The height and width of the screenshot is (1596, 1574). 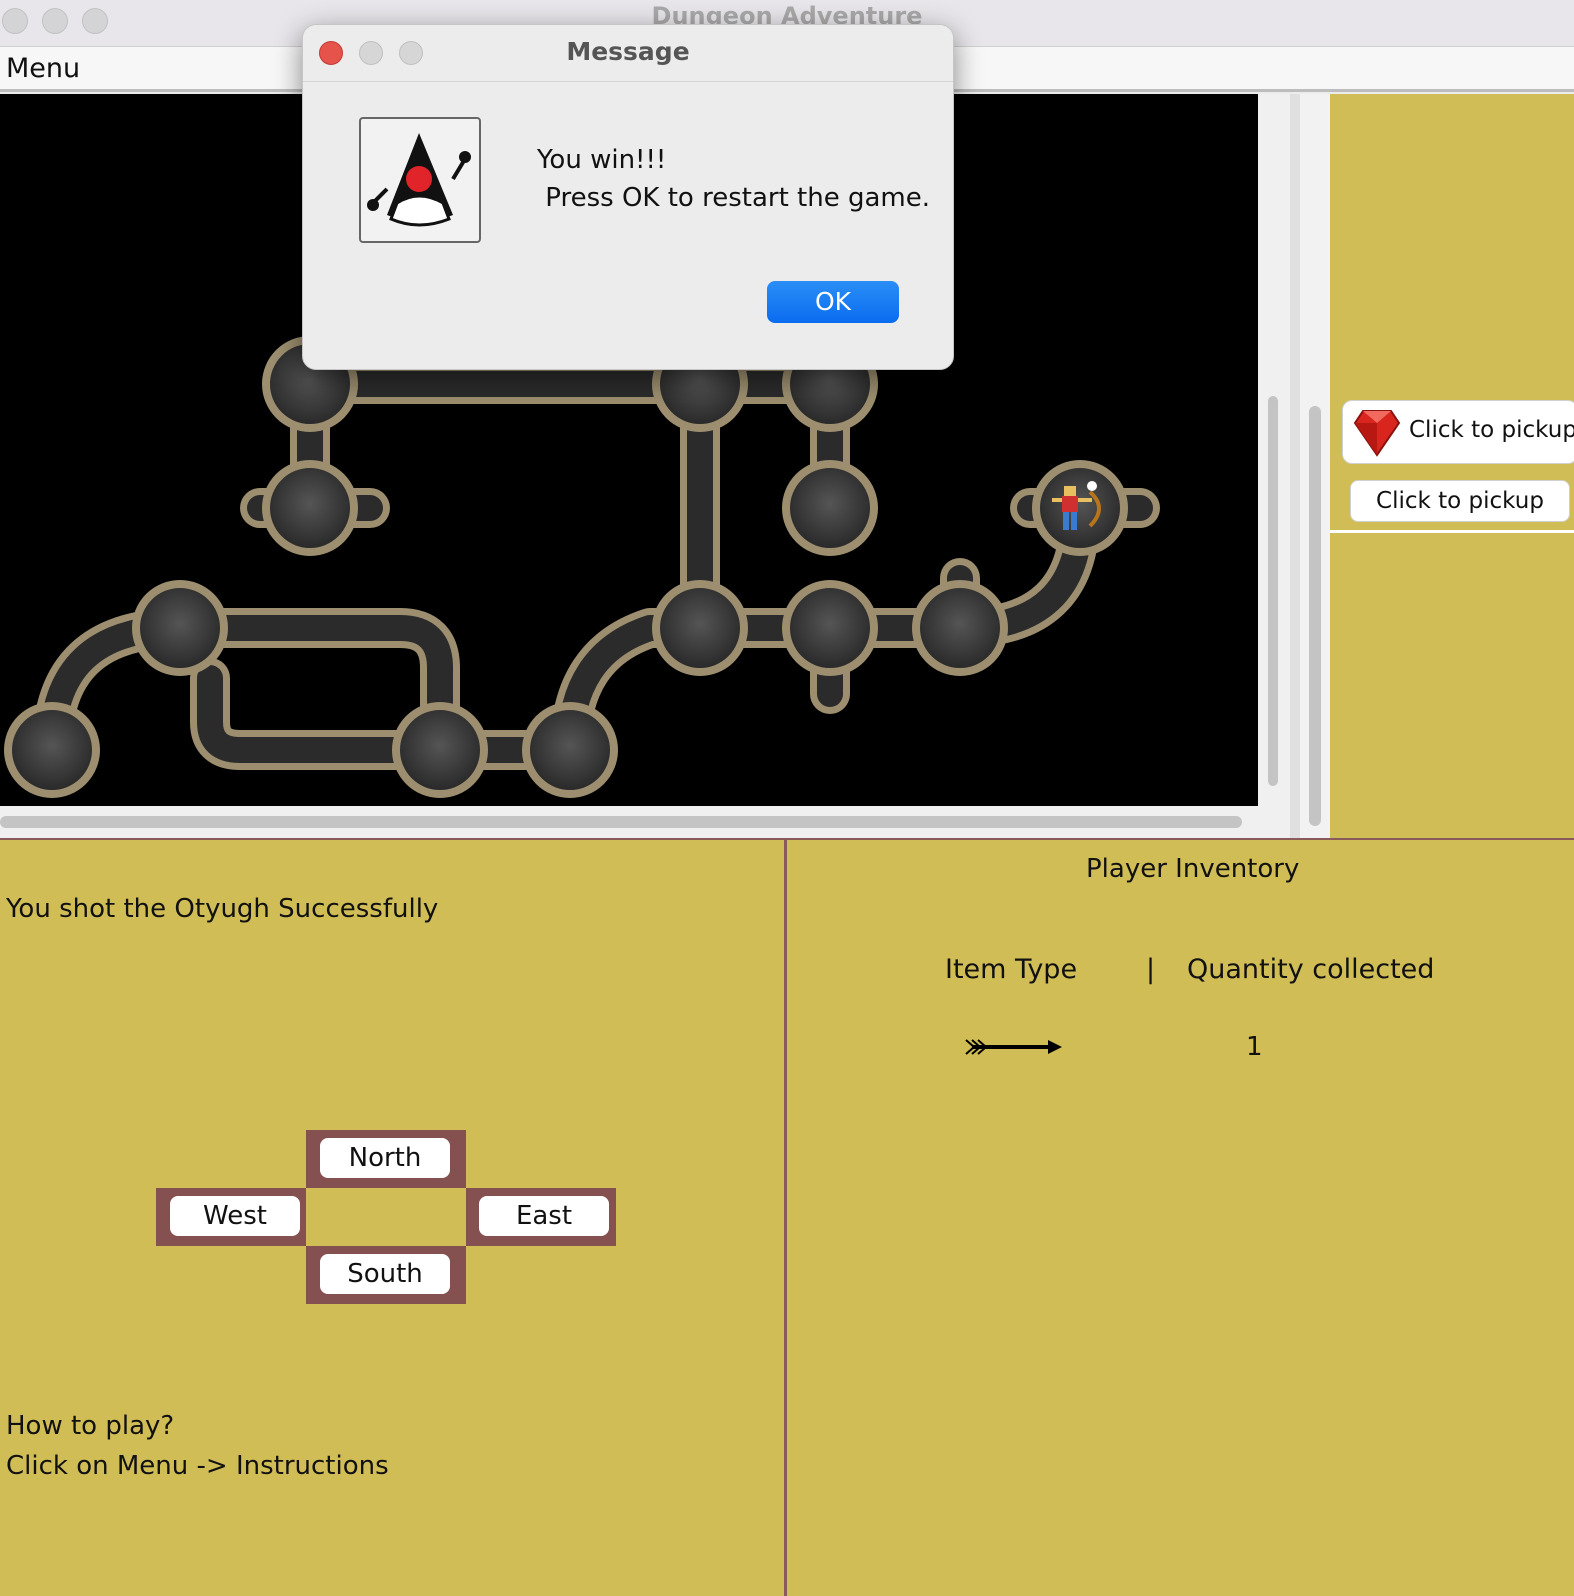 I want to click on menu-item: Menu, so click(x=43, y=68).